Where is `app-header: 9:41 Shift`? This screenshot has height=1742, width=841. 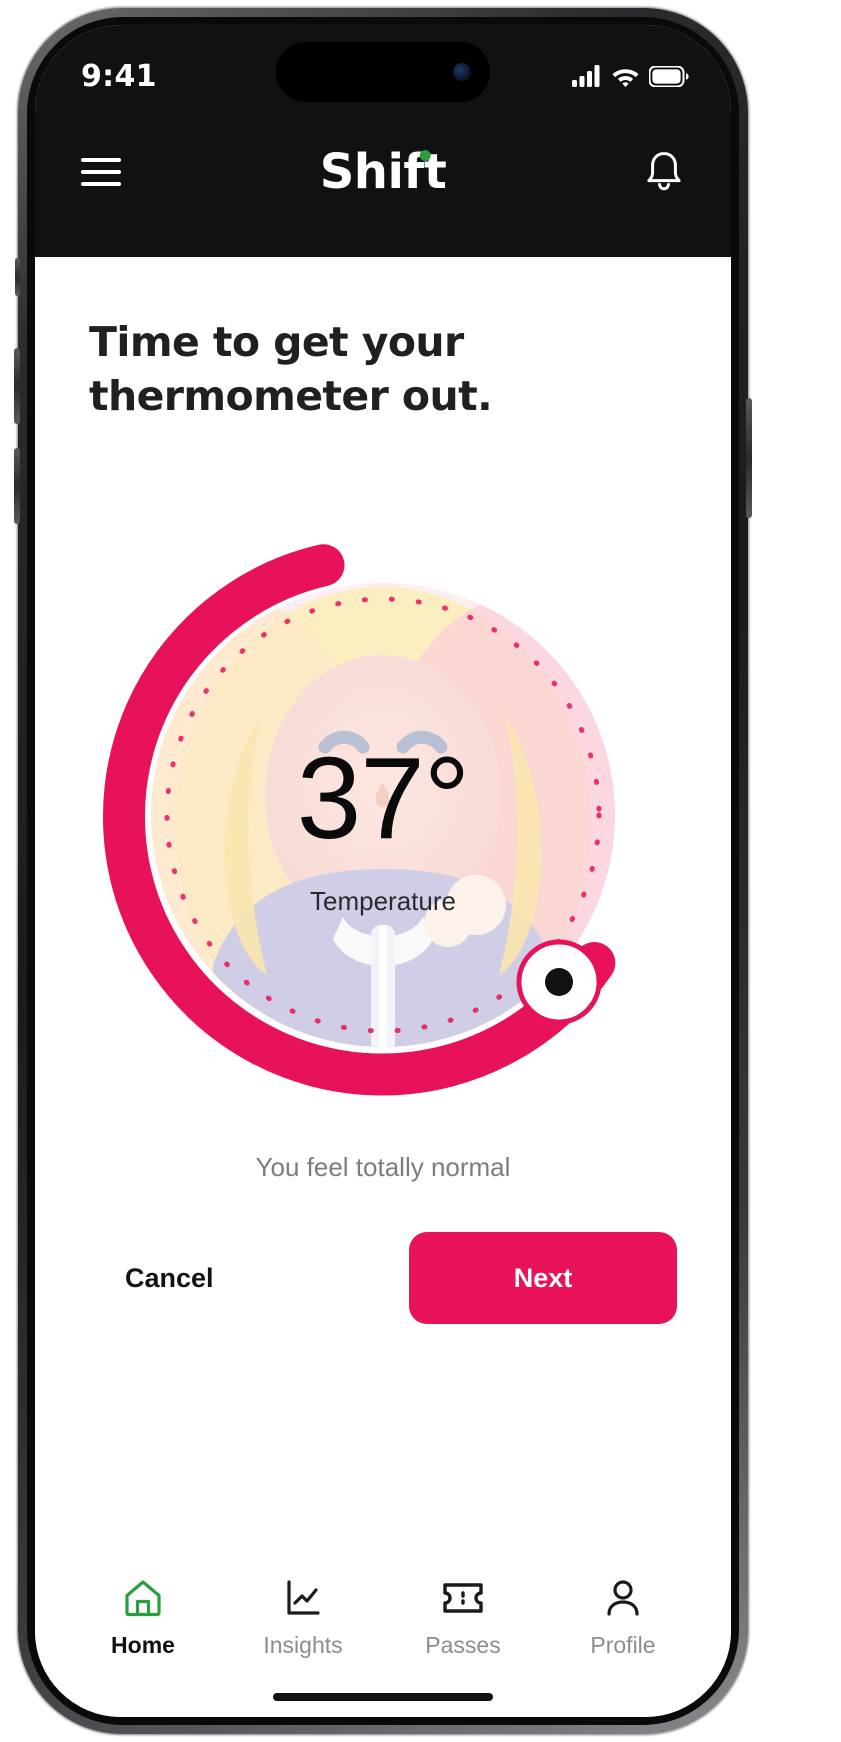
app-header: 9:41 Shift is located at coordinates (383, 141).